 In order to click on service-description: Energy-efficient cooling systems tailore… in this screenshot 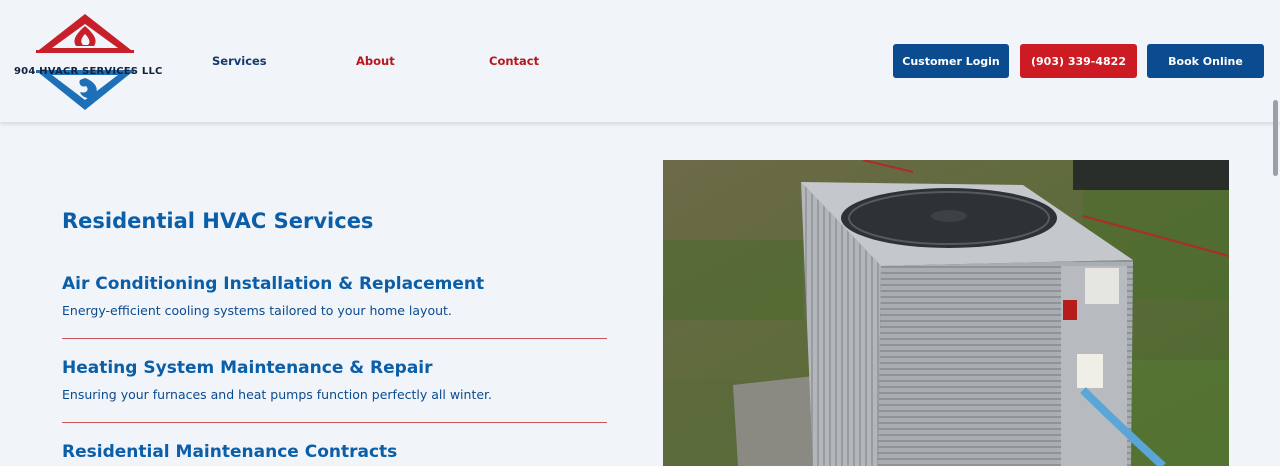, I will do `click(257, 310)`.